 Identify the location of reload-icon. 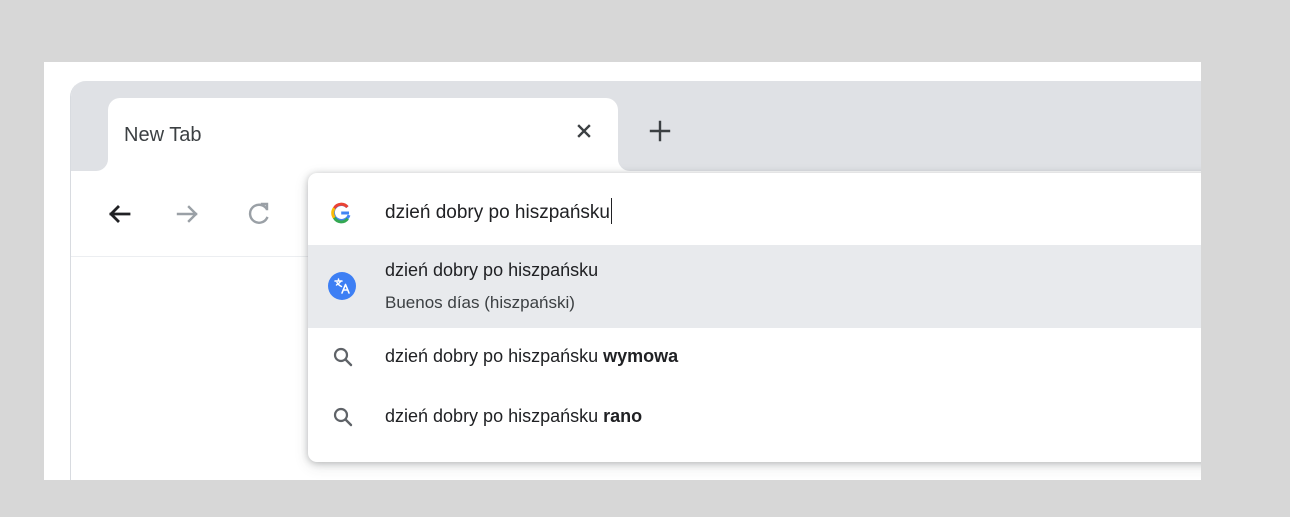
(259, 214).